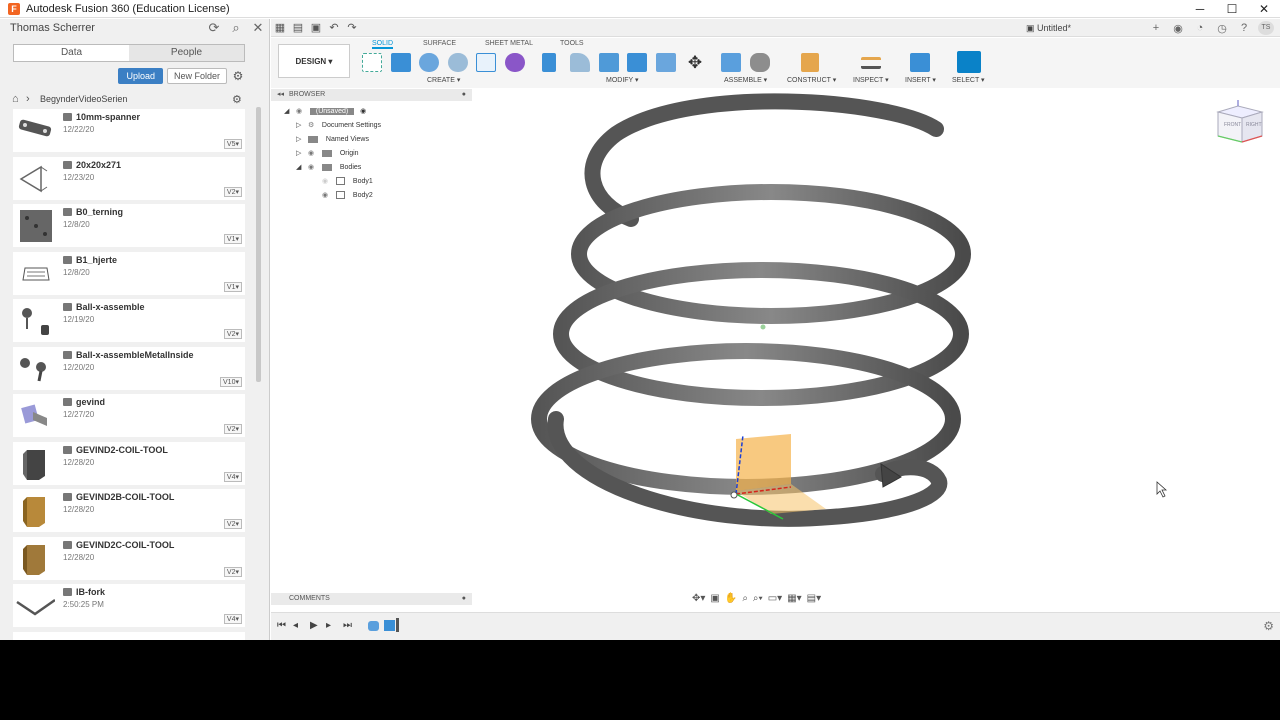 The width and height of the screenshot is (1280, 720). I want to click on gear-icon: ⚙, so click(238, 76).